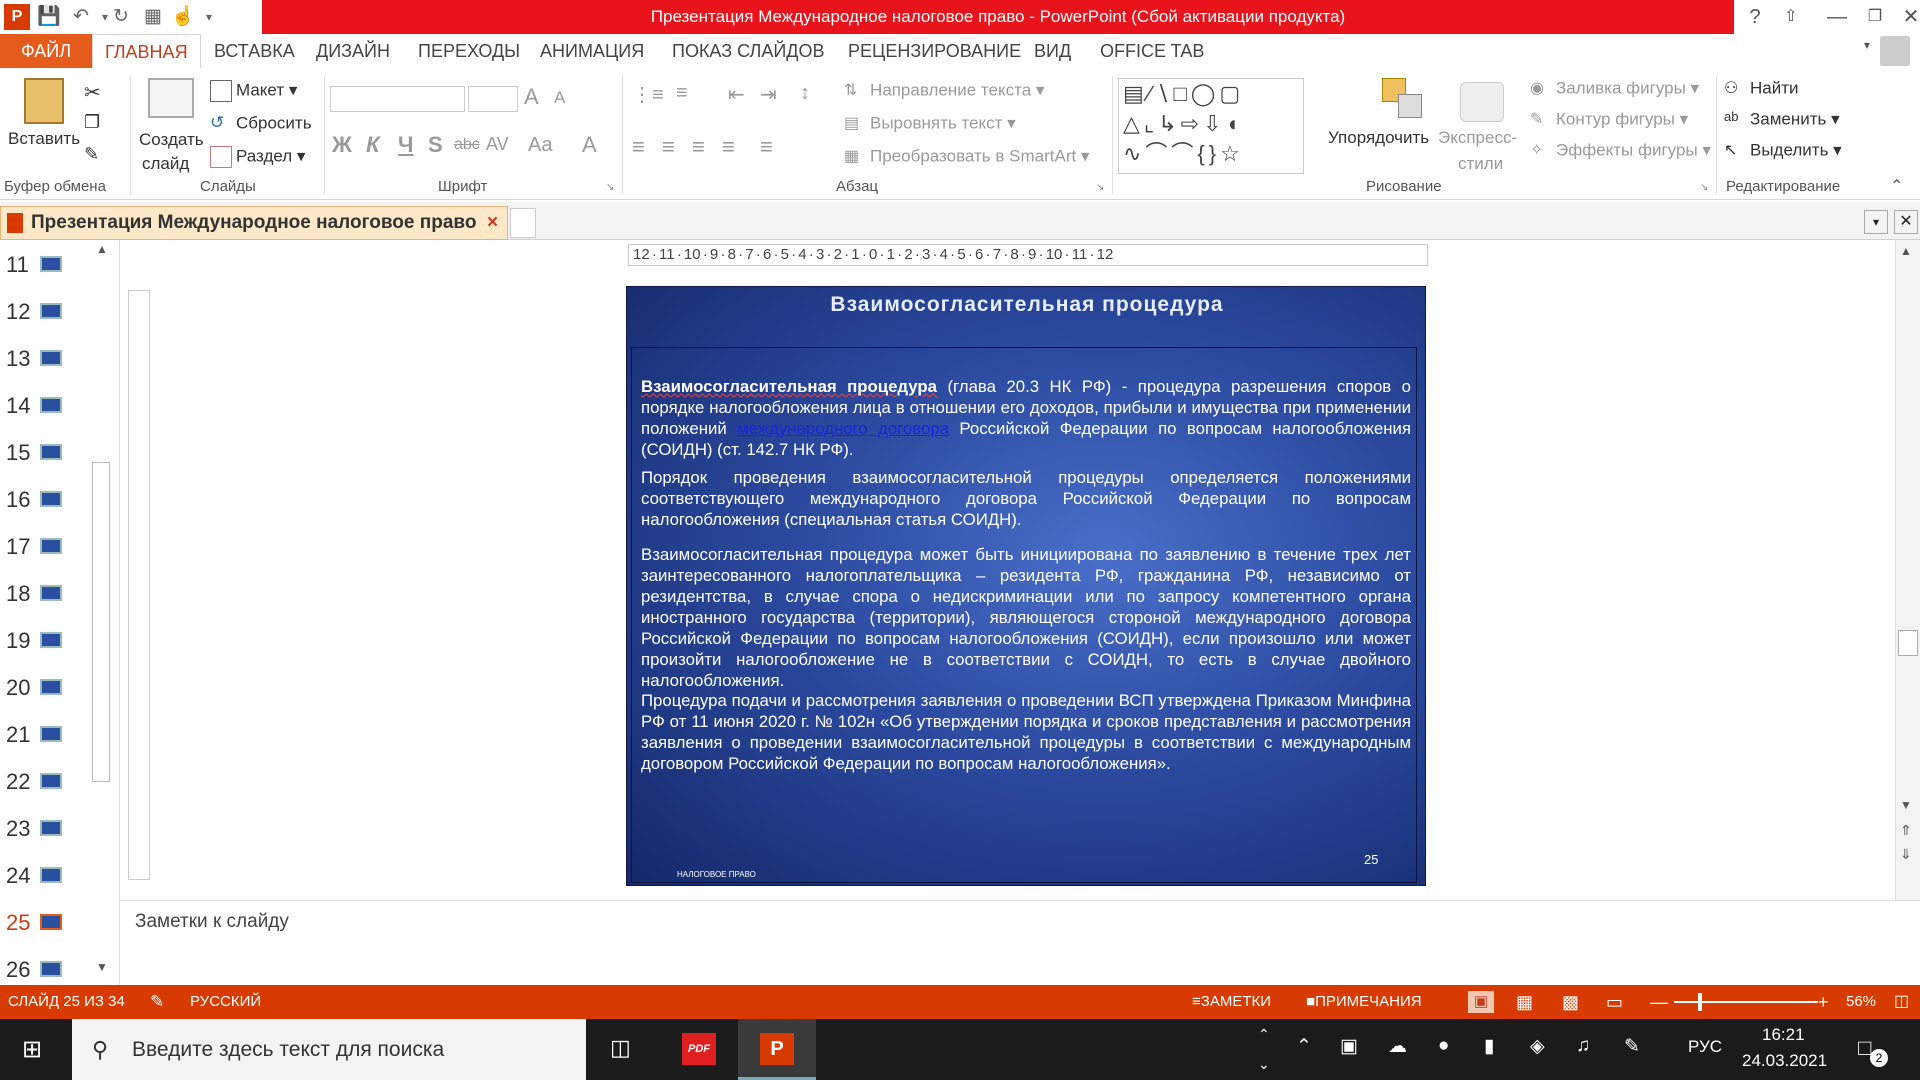  I want to click on tab-file: ФАЙЛ, so click(46, 51).